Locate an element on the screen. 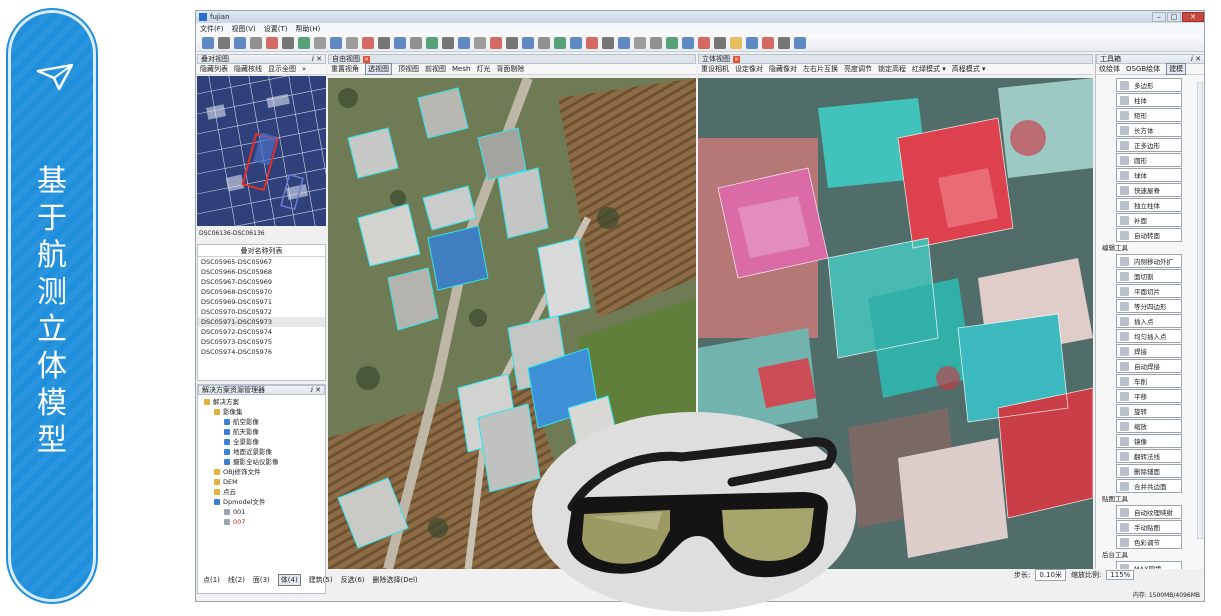 This screenshot has height=616, width=1221. tool-button: 删除辅面 is located at coordinates (1149, 471).